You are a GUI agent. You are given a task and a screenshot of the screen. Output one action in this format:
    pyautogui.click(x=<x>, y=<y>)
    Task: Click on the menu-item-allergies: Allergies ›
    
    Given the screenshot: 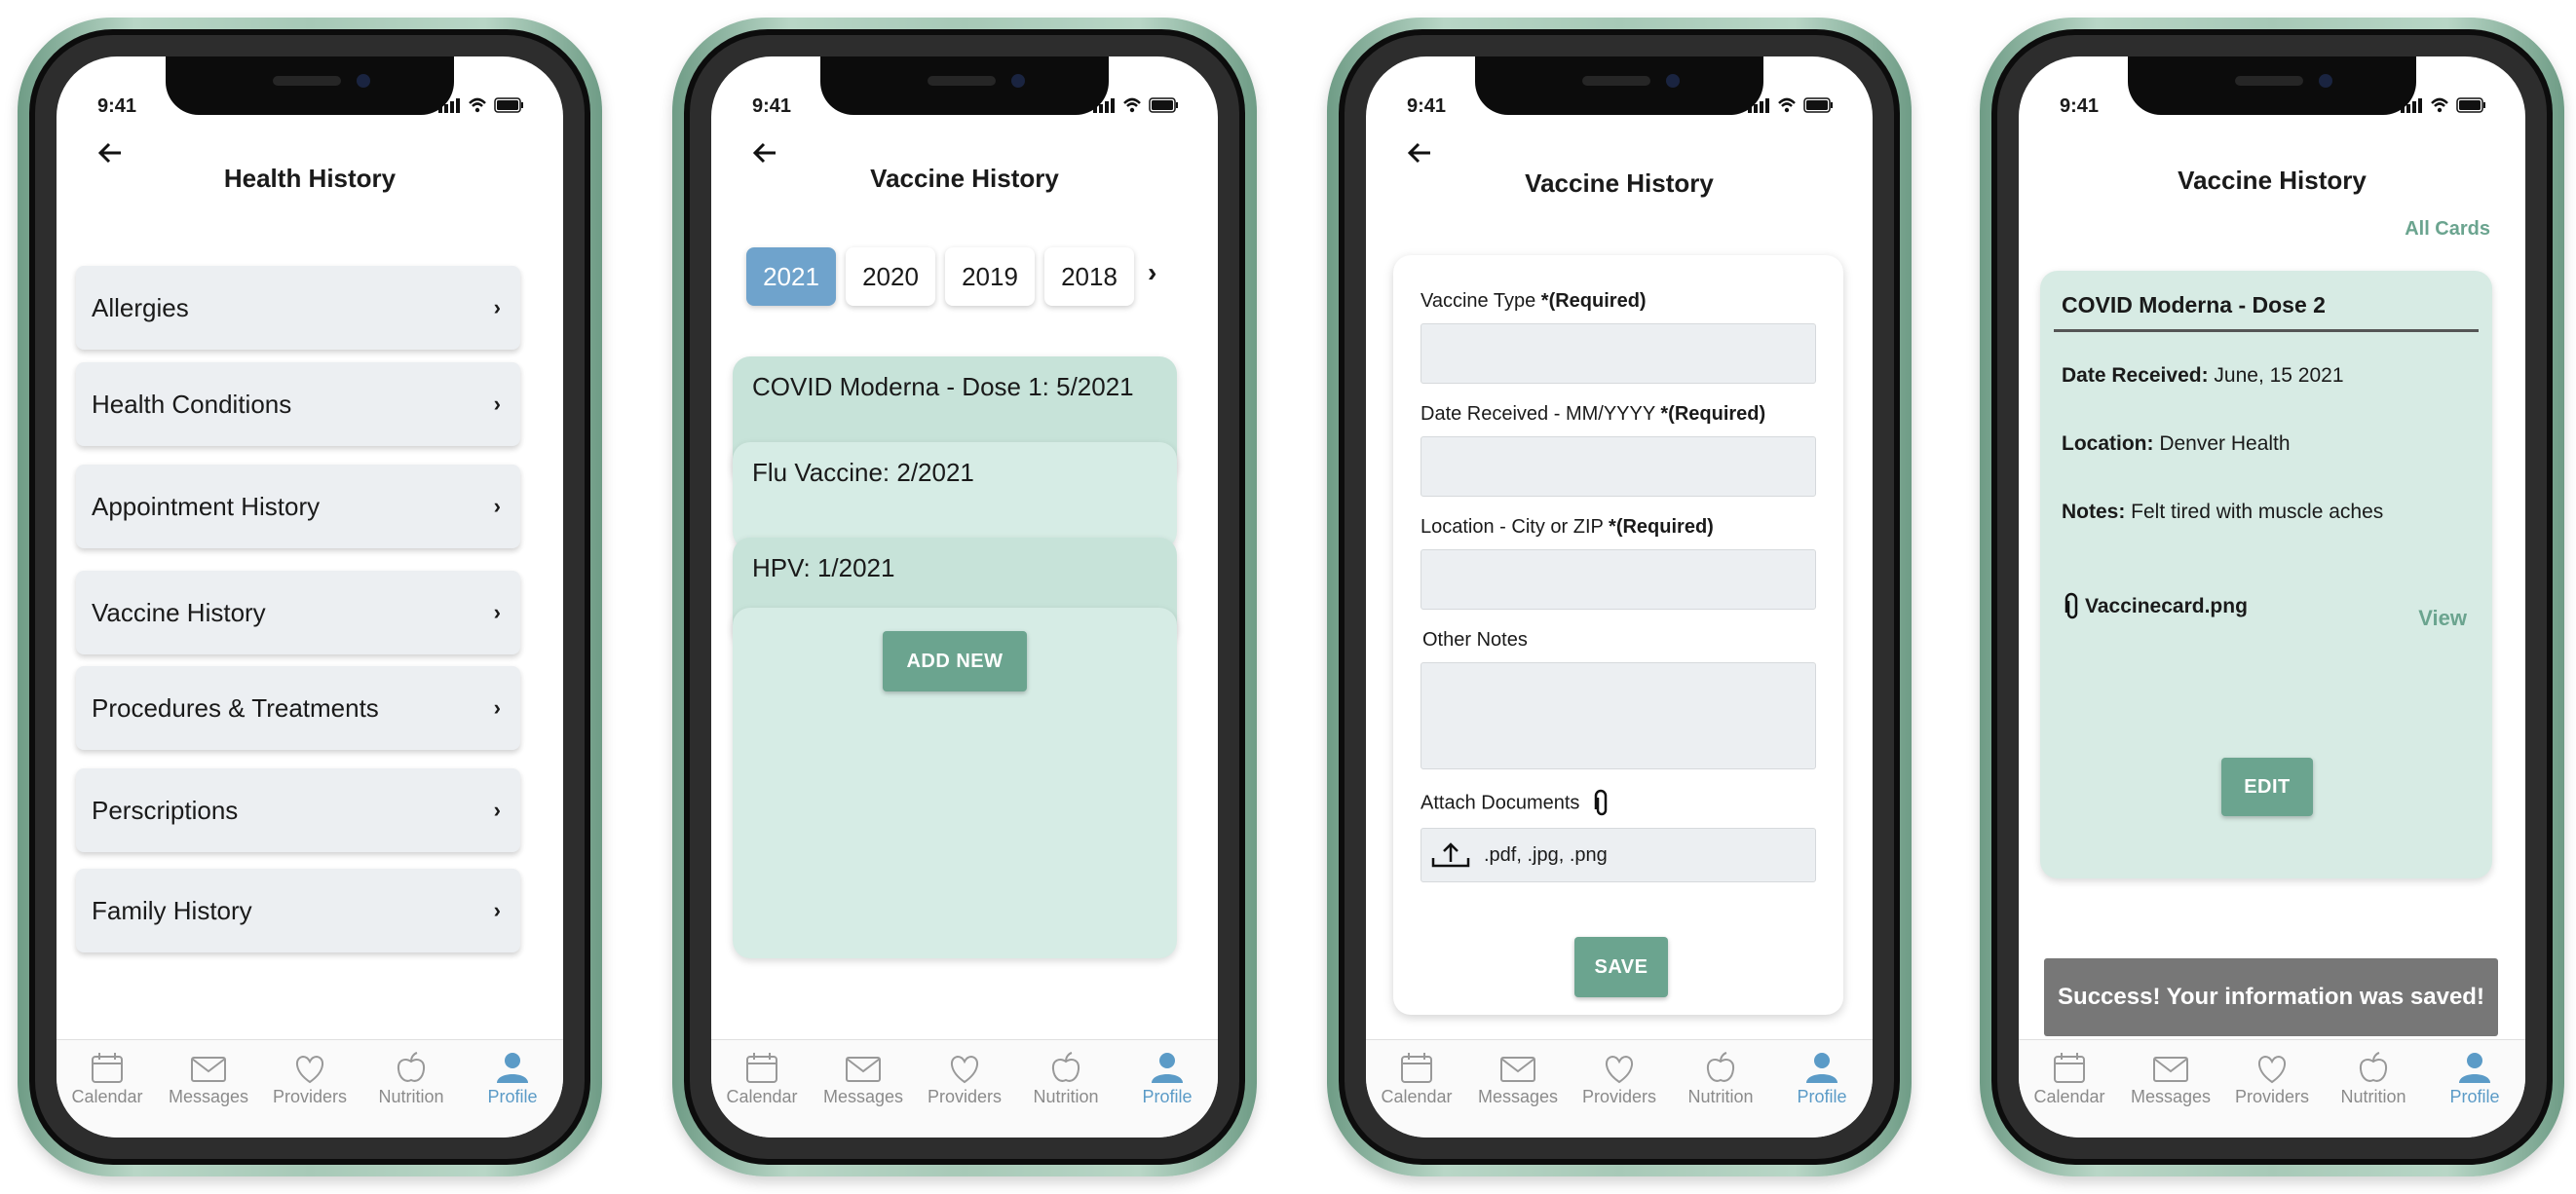 What is the action you would take?
    pyautogui.click(x=298, y=308)
    